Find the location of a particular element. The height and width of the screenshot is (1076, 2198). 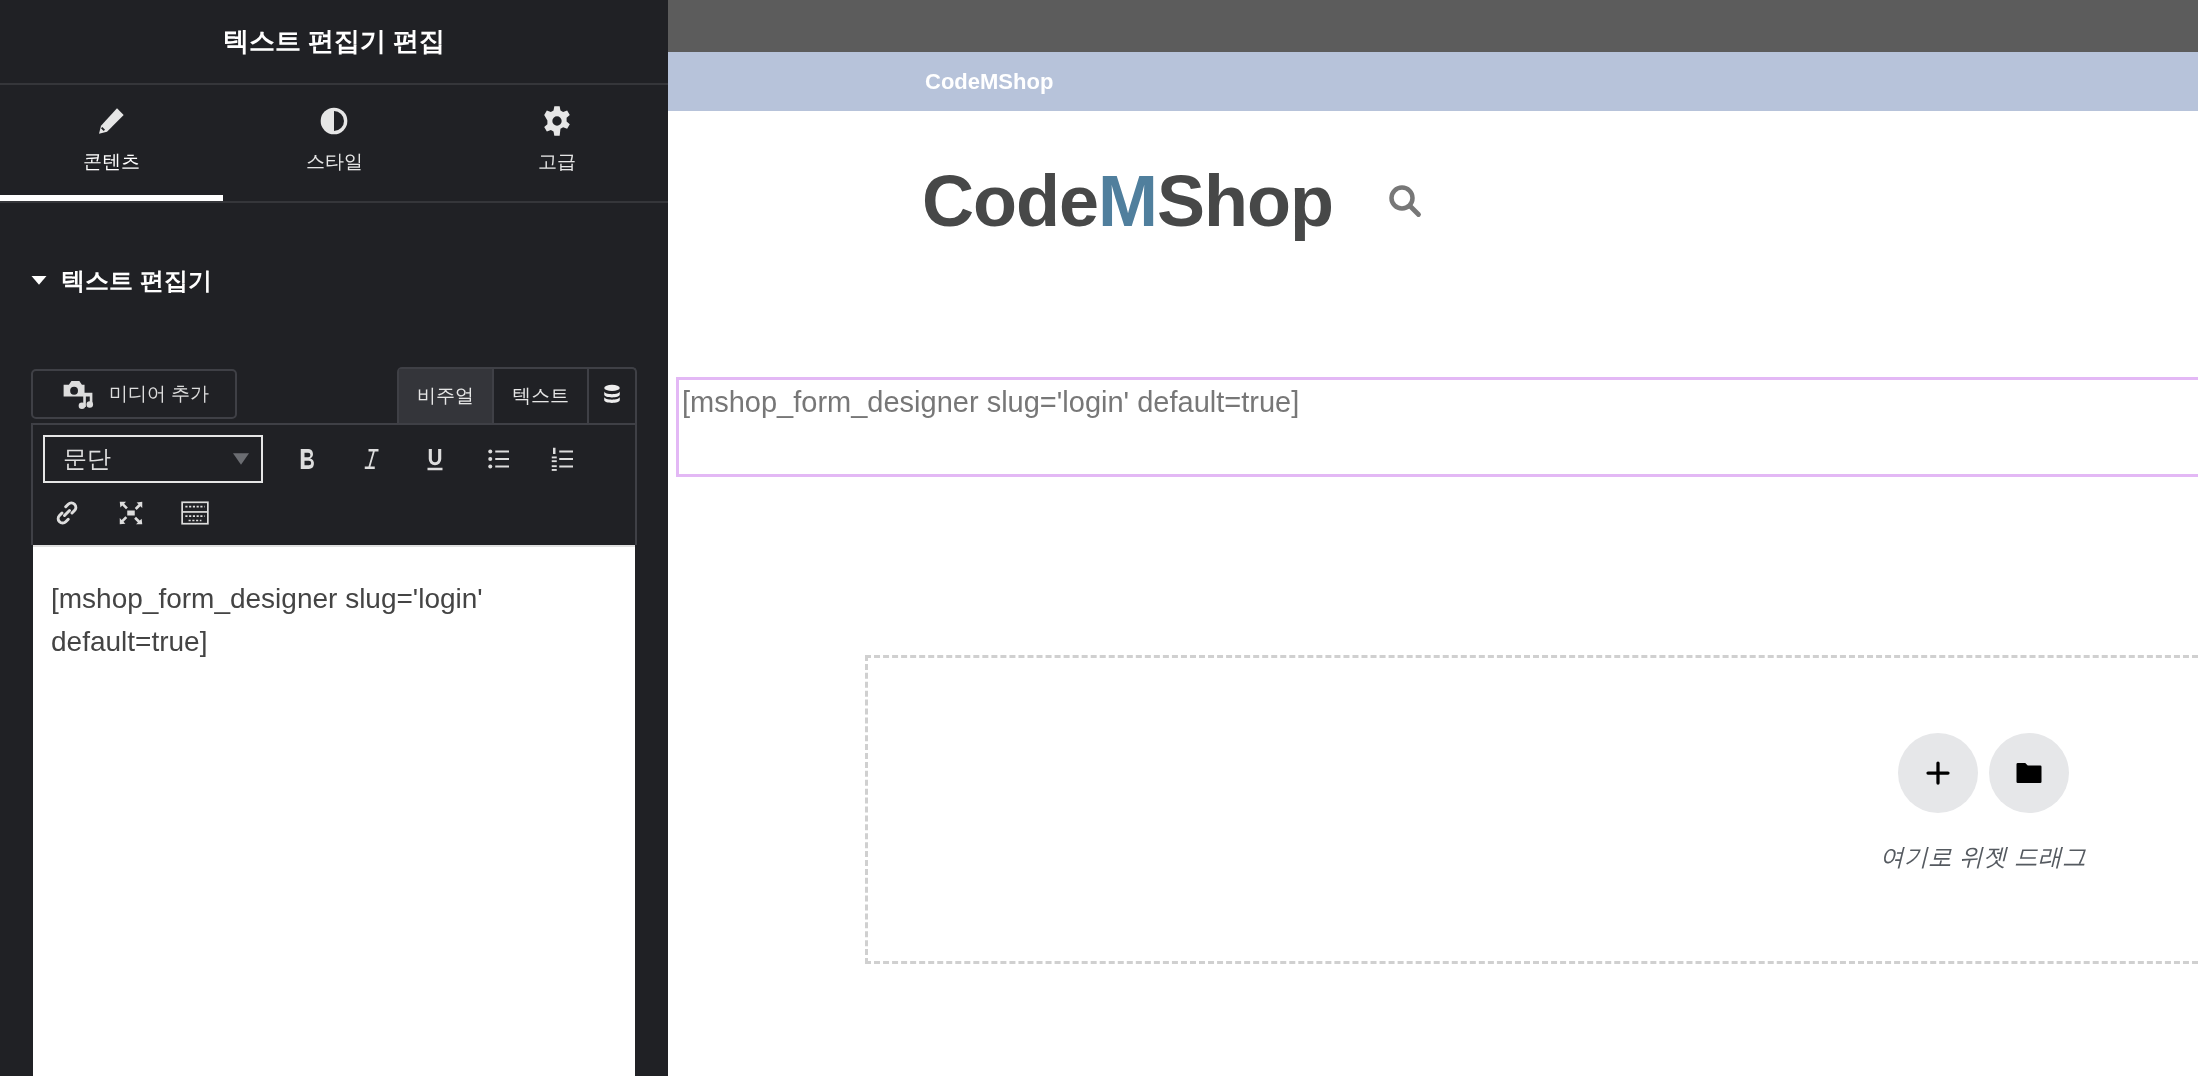

database-icon is located at coordinates (612, 393).